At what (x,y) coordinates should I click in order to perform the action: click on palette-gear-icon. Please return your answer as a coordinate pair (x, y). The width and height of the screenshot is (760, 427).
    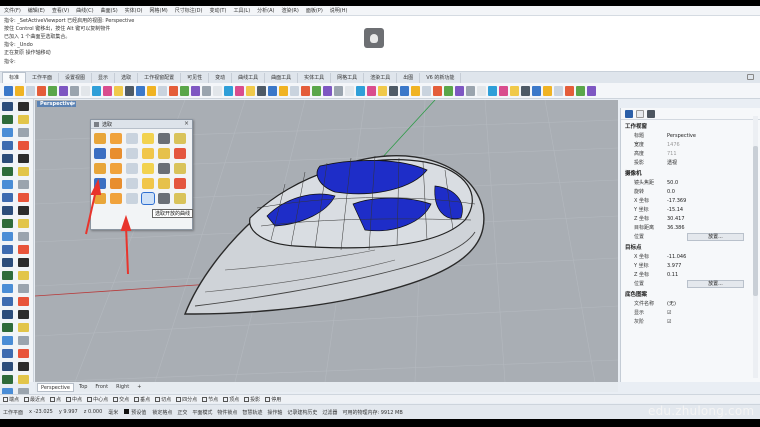
    Looking at the image, I should click on (96, 124).